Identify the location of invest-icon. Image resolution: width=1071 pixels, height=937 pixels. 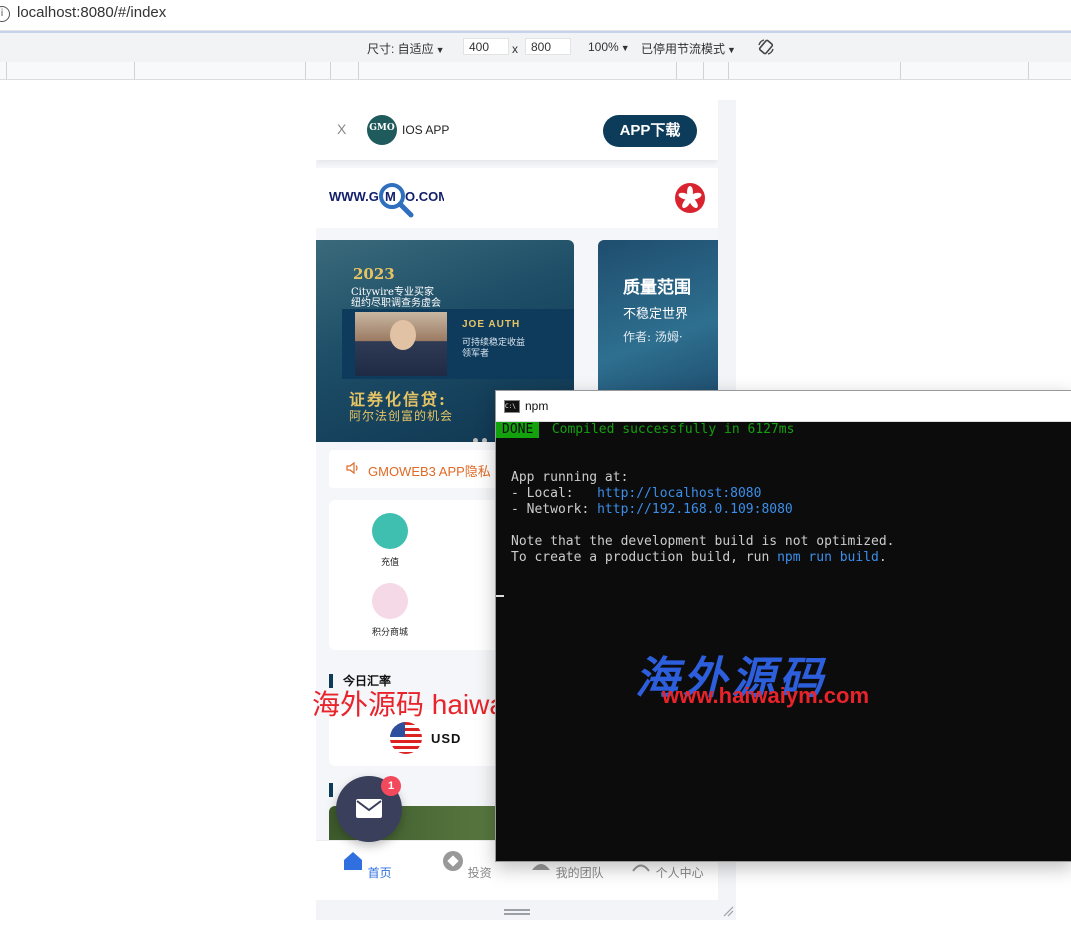
(453, 861).